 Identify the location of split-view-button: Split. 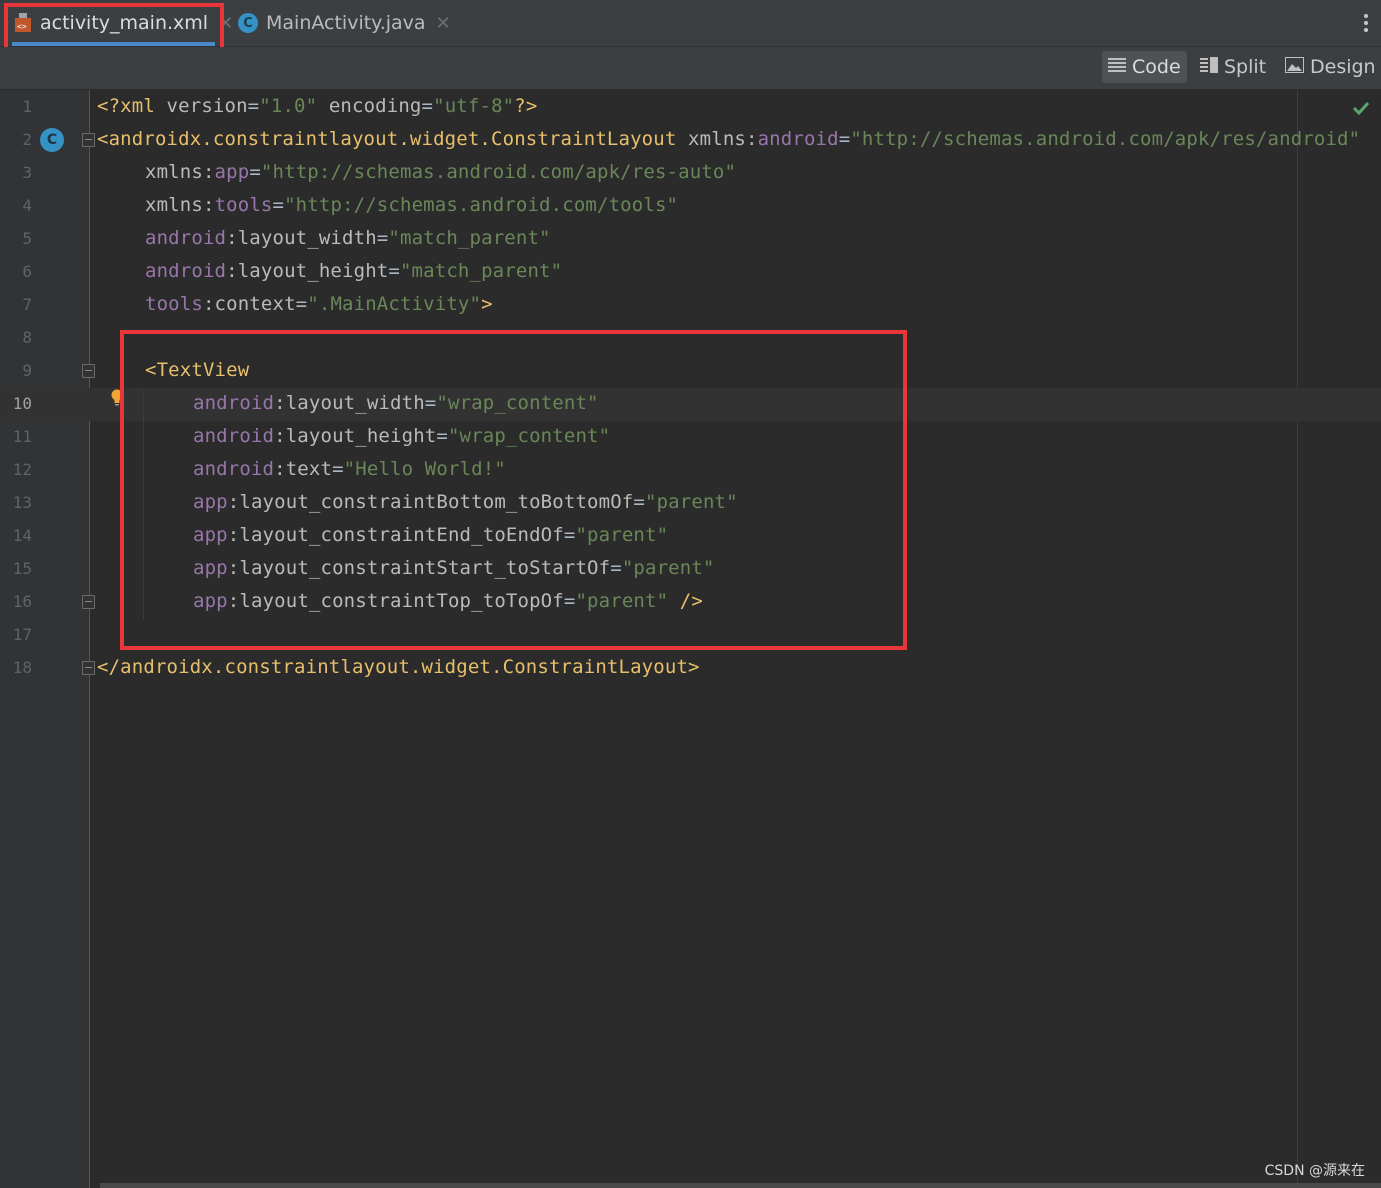
(1233, 67).